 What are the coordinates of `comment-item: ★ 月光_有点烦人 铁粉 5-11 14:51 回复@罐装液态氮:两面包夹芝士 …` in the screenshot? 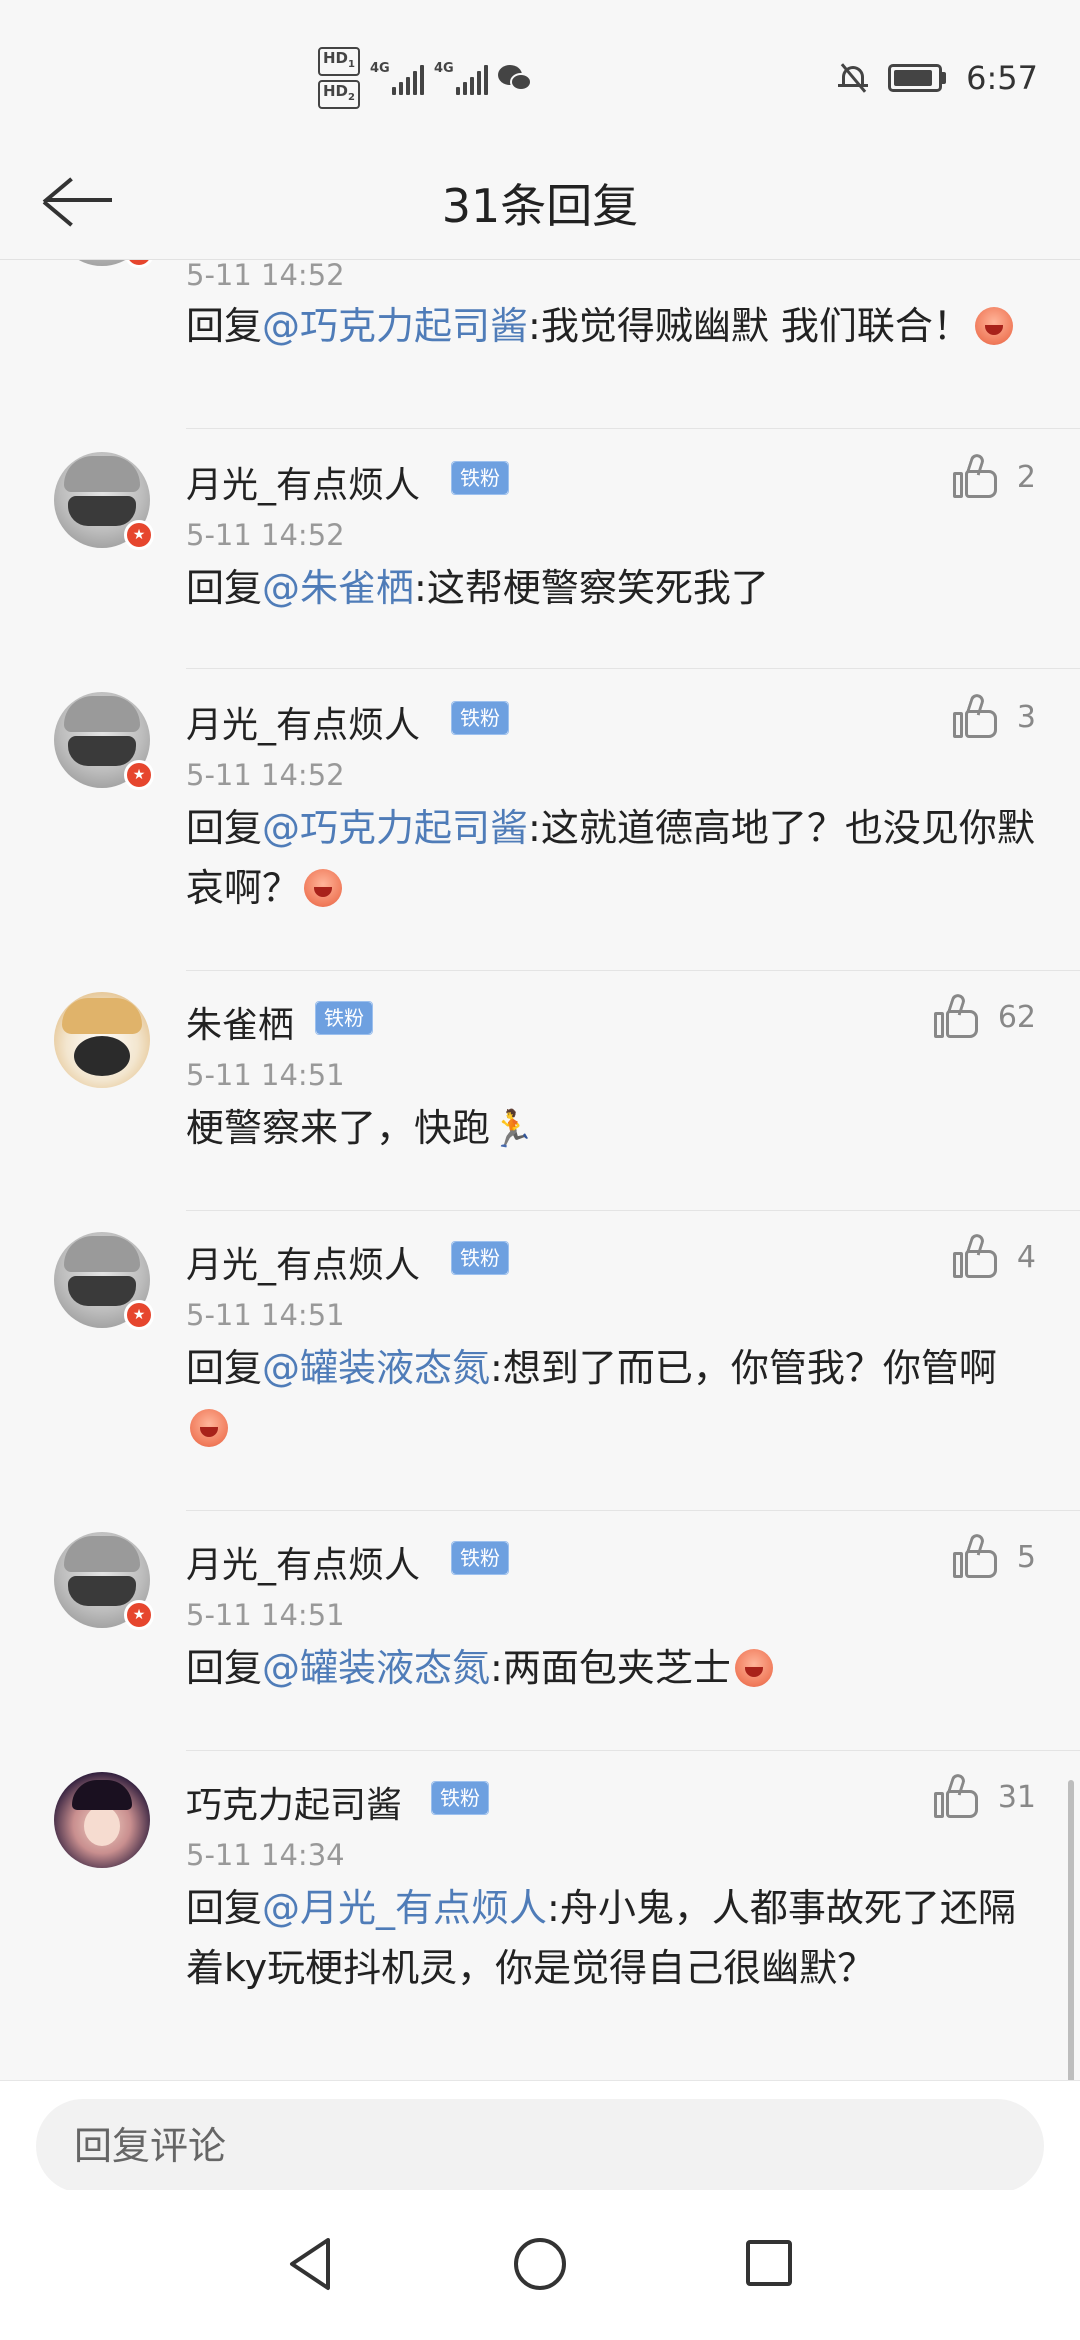 It's located at (540, 1630).